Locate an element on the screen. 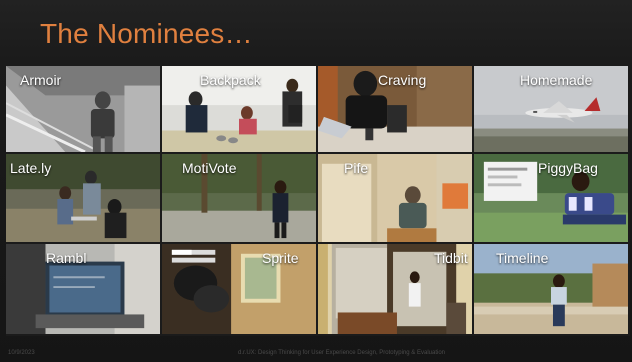 This screenshot has height=362, width=632. nominee-tile-pife: Pife is located at coordinates (396, 199).